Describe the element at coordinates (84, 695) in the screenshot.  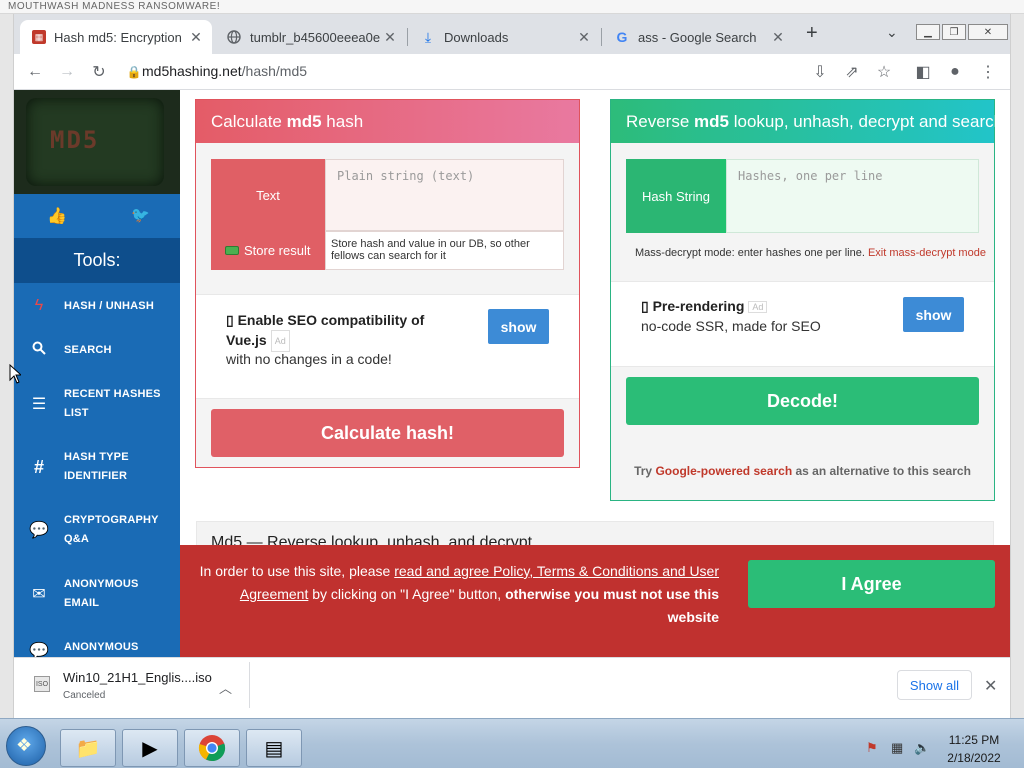
I see `download-status: Canceled` at that location.